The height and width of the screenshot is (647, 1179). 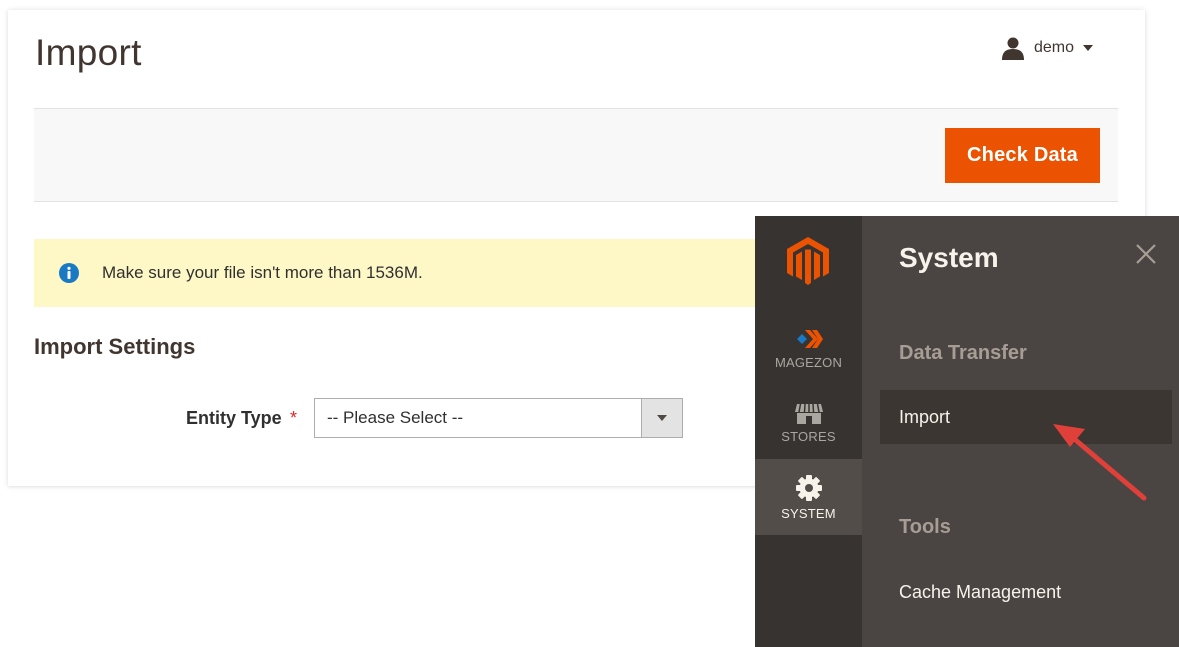 I want to click on gear-icon, so click(x=808, y=487).